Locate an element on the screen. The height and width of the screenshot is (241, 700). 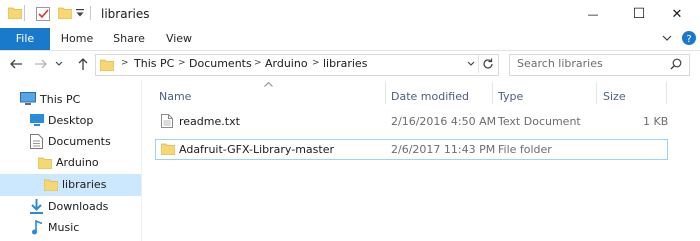
tab-home: Home is located at coordinates (77, 39).